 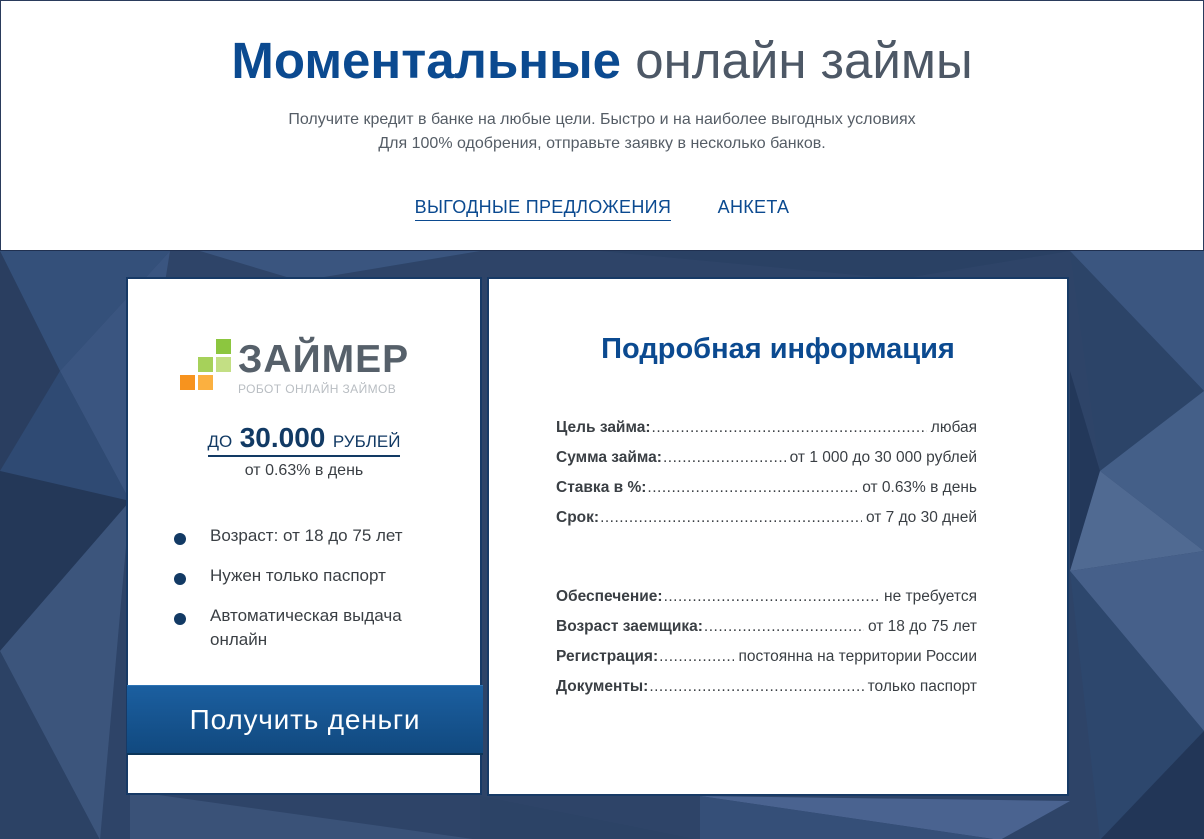 What do you see at coordinates (543, 209) in the screenshot?
I see `nav-offers-link: ВЫГОДНЫЕ ПРЕДЛОЖЕНИЯ` at bounding box center [543, 209].